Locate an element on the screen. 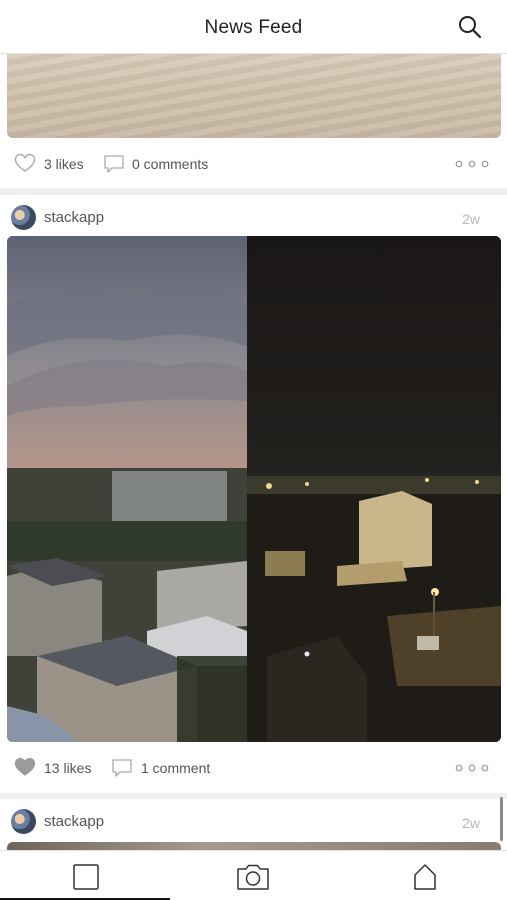  page-title: News Feed is located at coordinates (253, 27).